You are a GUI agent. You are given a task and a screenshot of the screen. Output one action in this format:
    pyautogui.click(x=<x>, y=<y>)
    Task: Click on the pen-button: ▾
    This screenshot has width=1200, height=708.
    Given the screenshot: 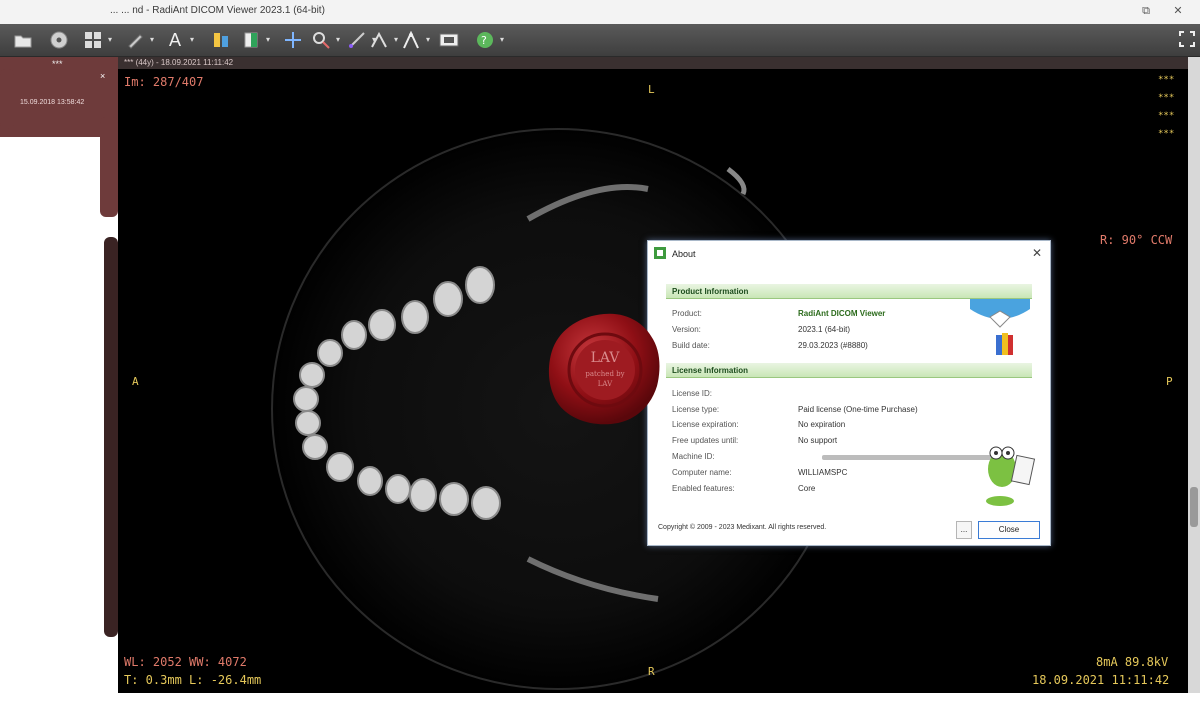 What is the action you would take?
    pyautogui.click(x=139, y=40)
    